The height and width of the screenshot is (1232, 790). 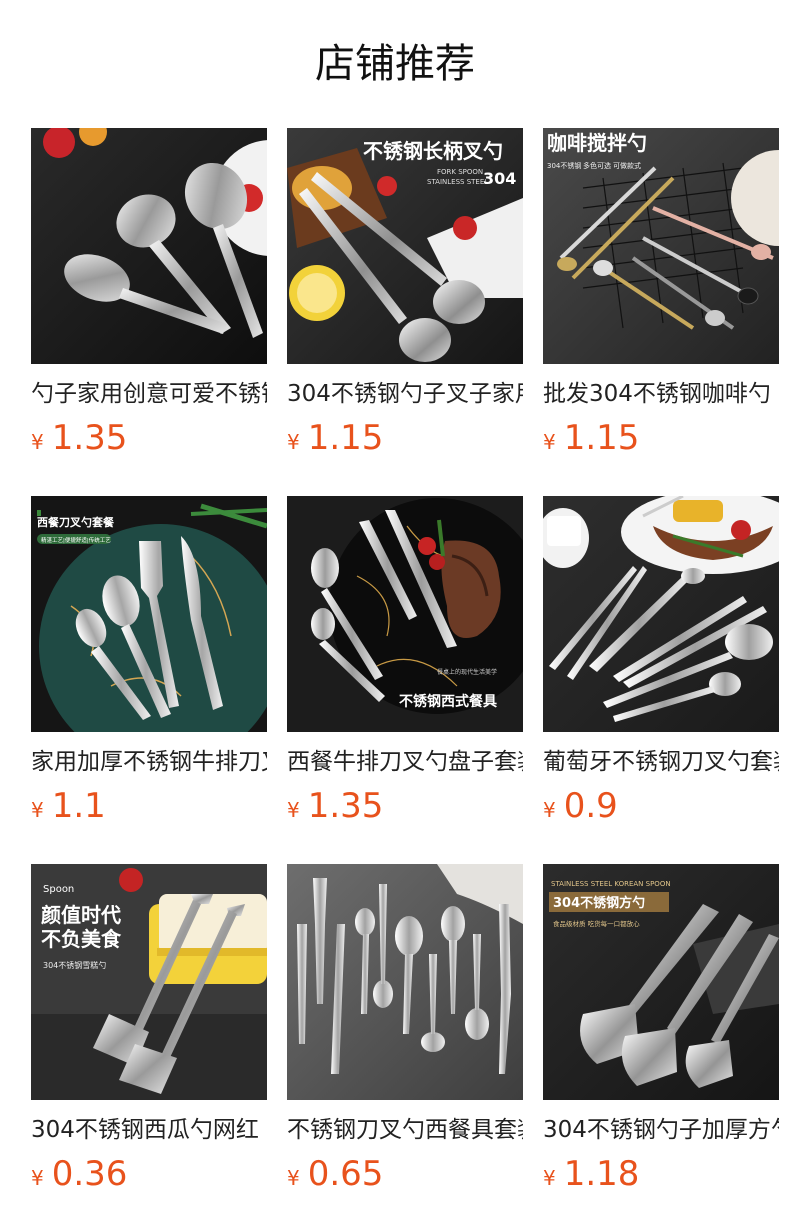 I want to click on cutlery-set-photo-icon: 西餐刀叉勺套餐 精湛工艺|便捷舒适|传统工艺, so click(x=149, y=614).